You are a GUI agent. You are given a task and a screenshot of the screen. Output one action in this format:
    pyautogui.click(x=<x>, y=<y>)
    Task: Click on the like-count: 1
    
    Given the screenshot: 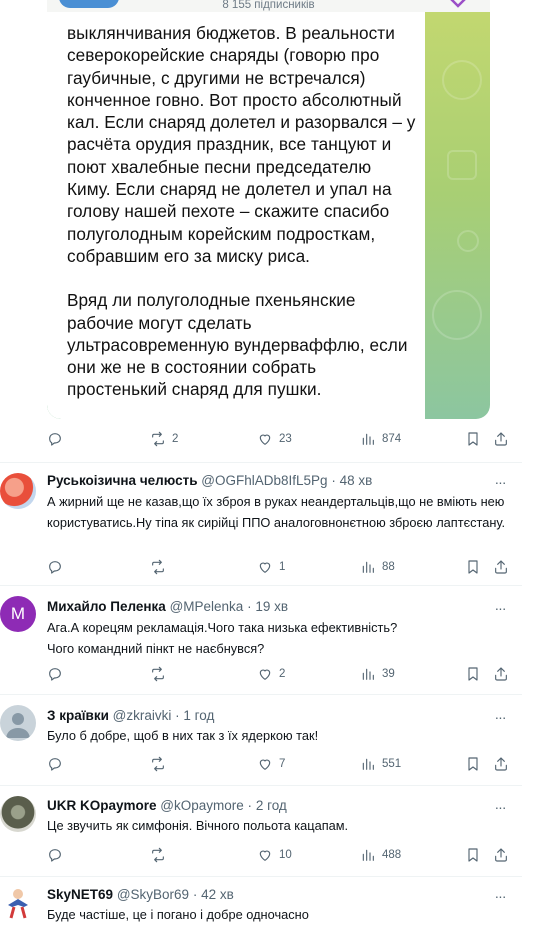 What is the action you would take?
    pyautogui.click(x=282, y=567)
    